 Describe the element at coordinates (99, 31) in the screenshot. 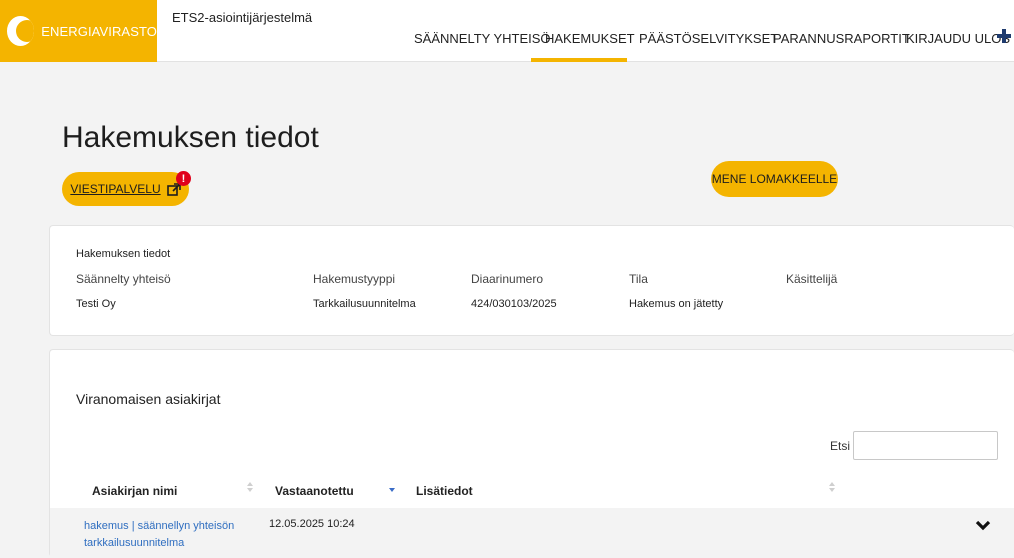

I see `logo-text: ENERGIAVIRASTO` at that location.